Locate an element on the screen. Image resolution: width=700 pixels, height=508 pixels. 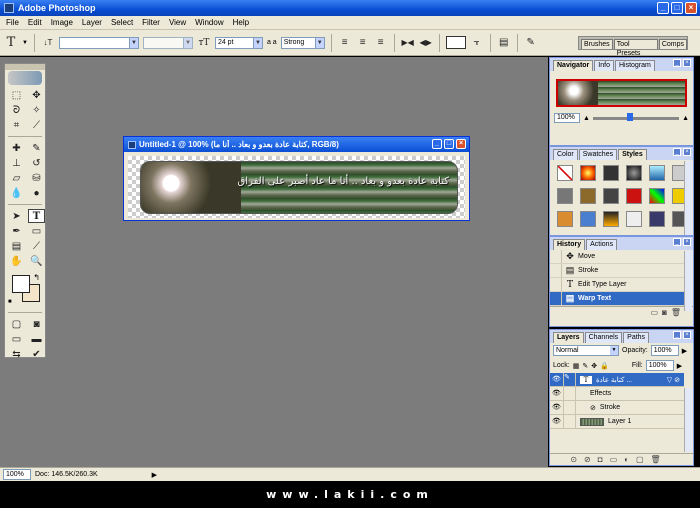
navigator-thumbnail is located at coordinates (621, 93).